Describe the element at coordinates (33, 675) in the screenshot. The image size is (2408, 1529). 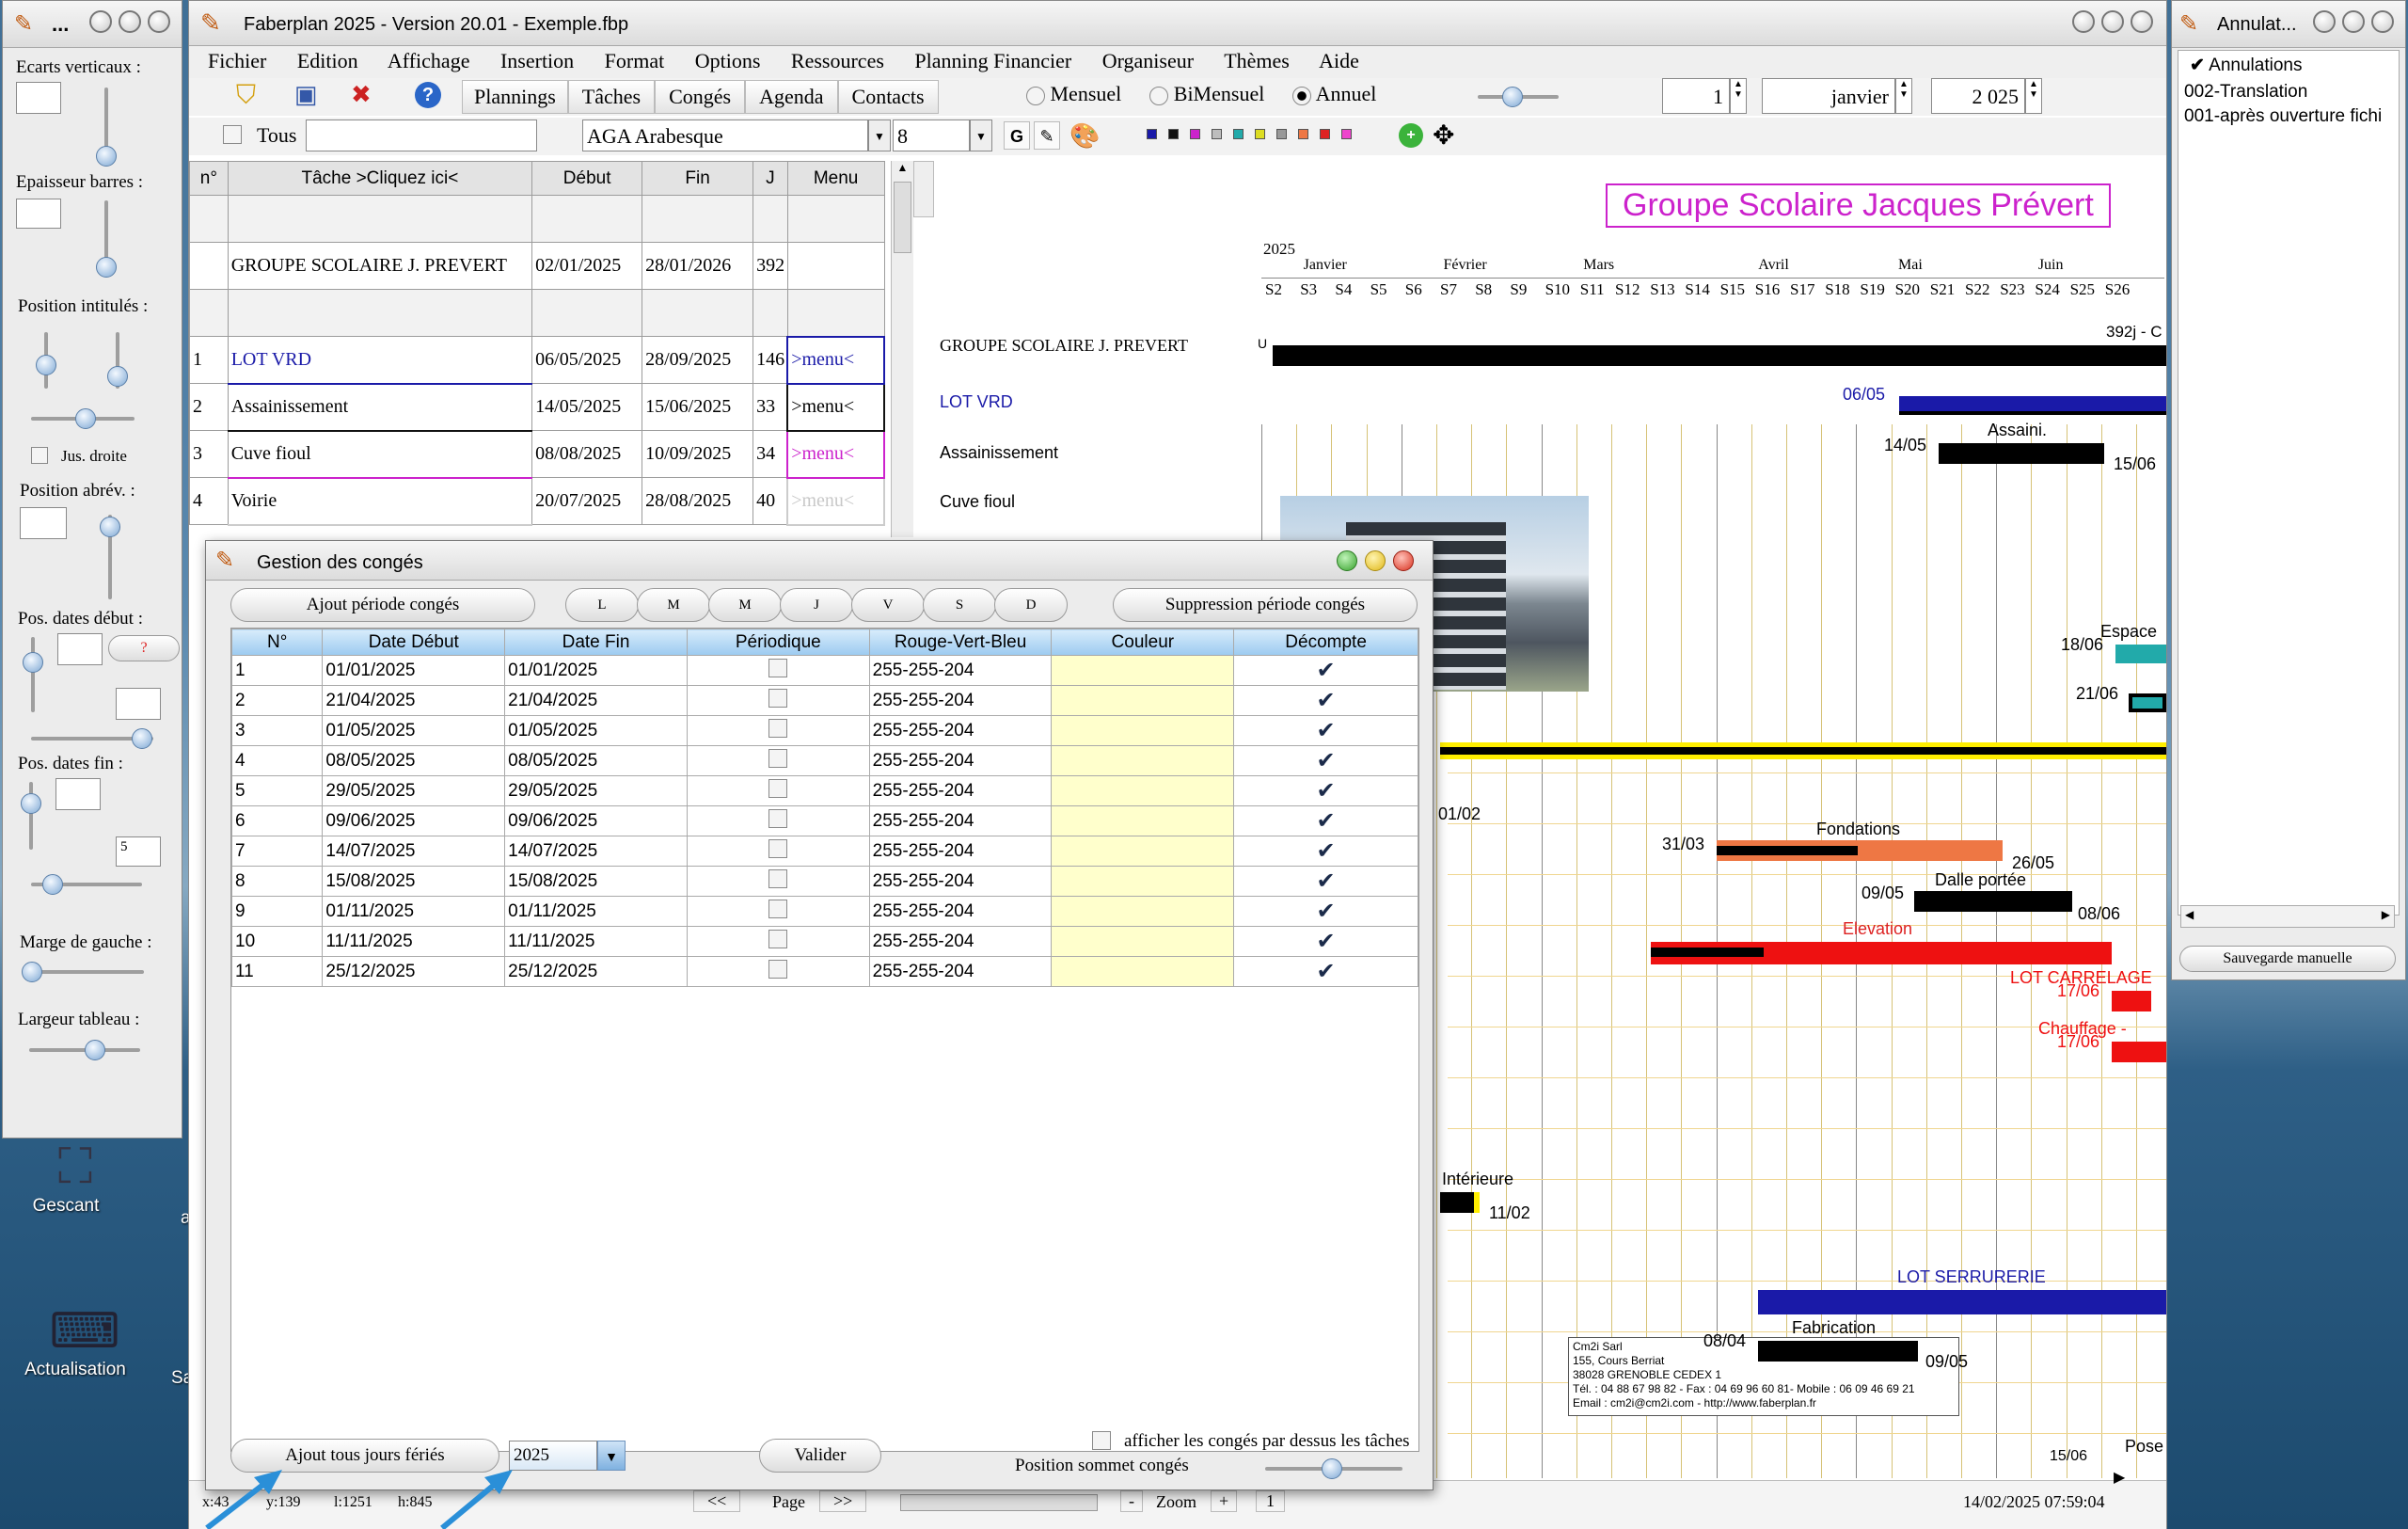
I see `pos-dates-debut-slider` at that location.